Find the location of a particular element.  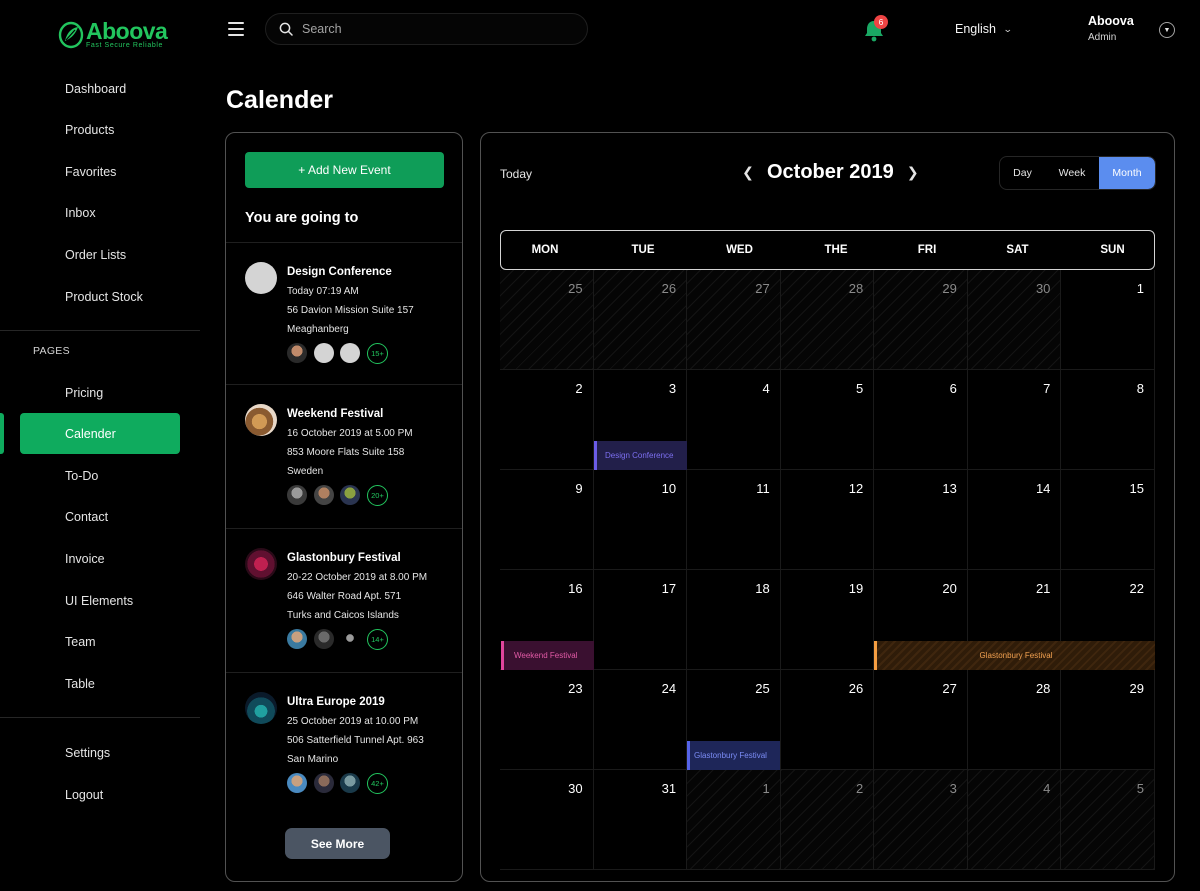

day-number: 4 is located at coordinates (1047, 788).